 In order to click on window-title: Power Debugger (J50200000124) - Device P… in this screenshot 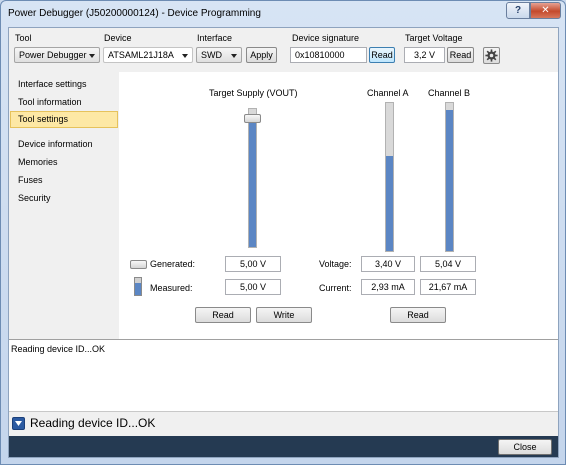, I will do `click(134, 13)`.